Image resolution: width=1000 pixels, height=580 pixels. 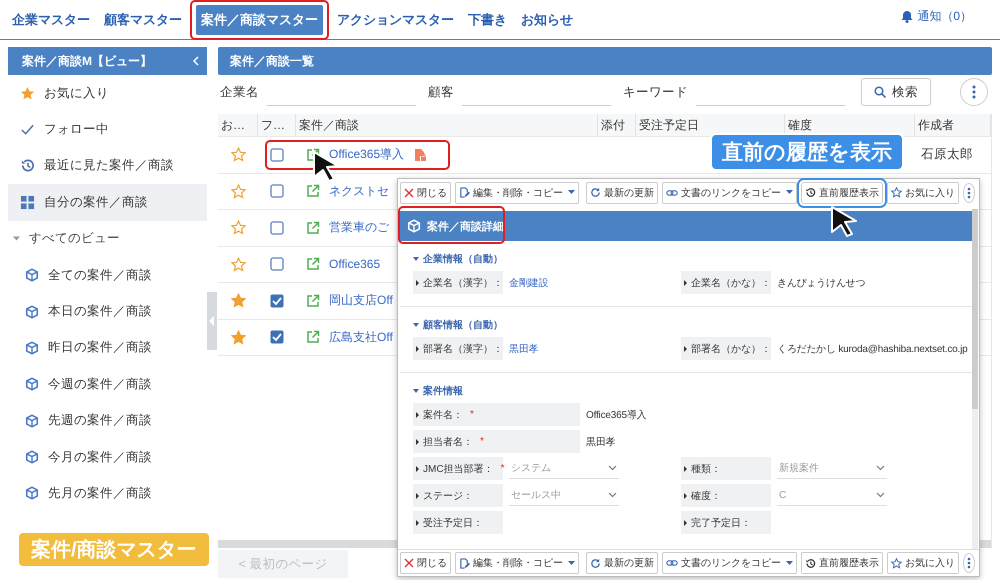 I want to click on section-toggle: 案件情報, so click(x=692, y=391).